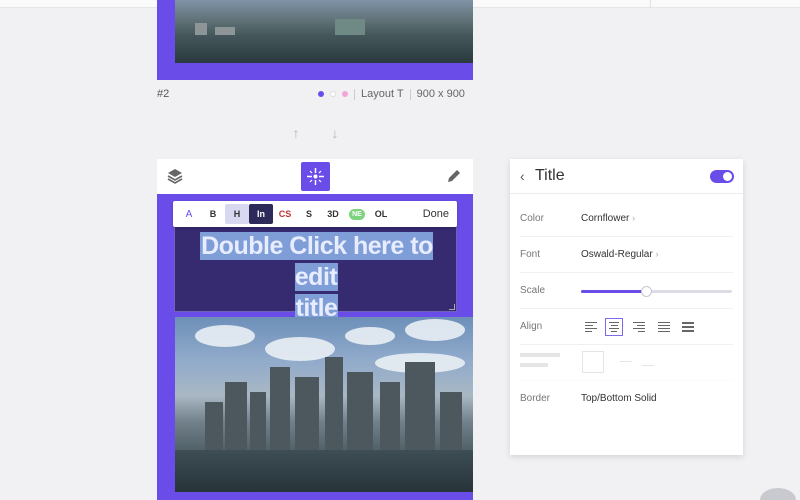 This screenshot has width=800, height=500. I want to click on scale-slider-knob, so click(646, 291).